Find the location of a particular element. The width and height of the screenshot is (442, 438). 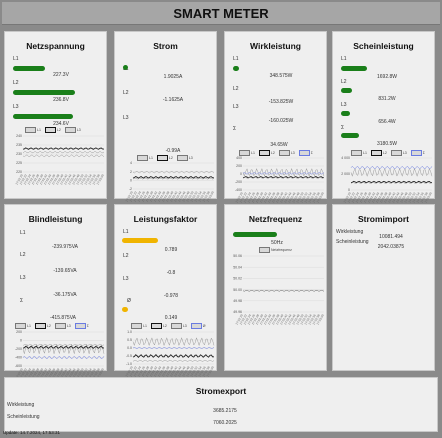

legend-label: Ø is located at coordinates (204, 325).